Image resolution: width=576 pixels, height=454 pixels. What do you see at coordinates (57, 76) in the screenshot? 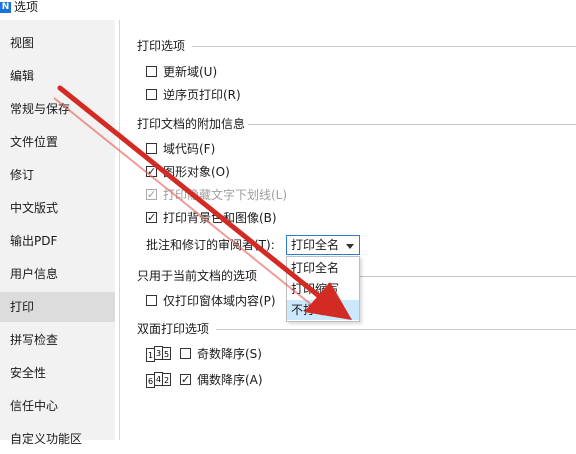
I see `sidebar-item-edit: 编辑` at bounding box center [57, 76].